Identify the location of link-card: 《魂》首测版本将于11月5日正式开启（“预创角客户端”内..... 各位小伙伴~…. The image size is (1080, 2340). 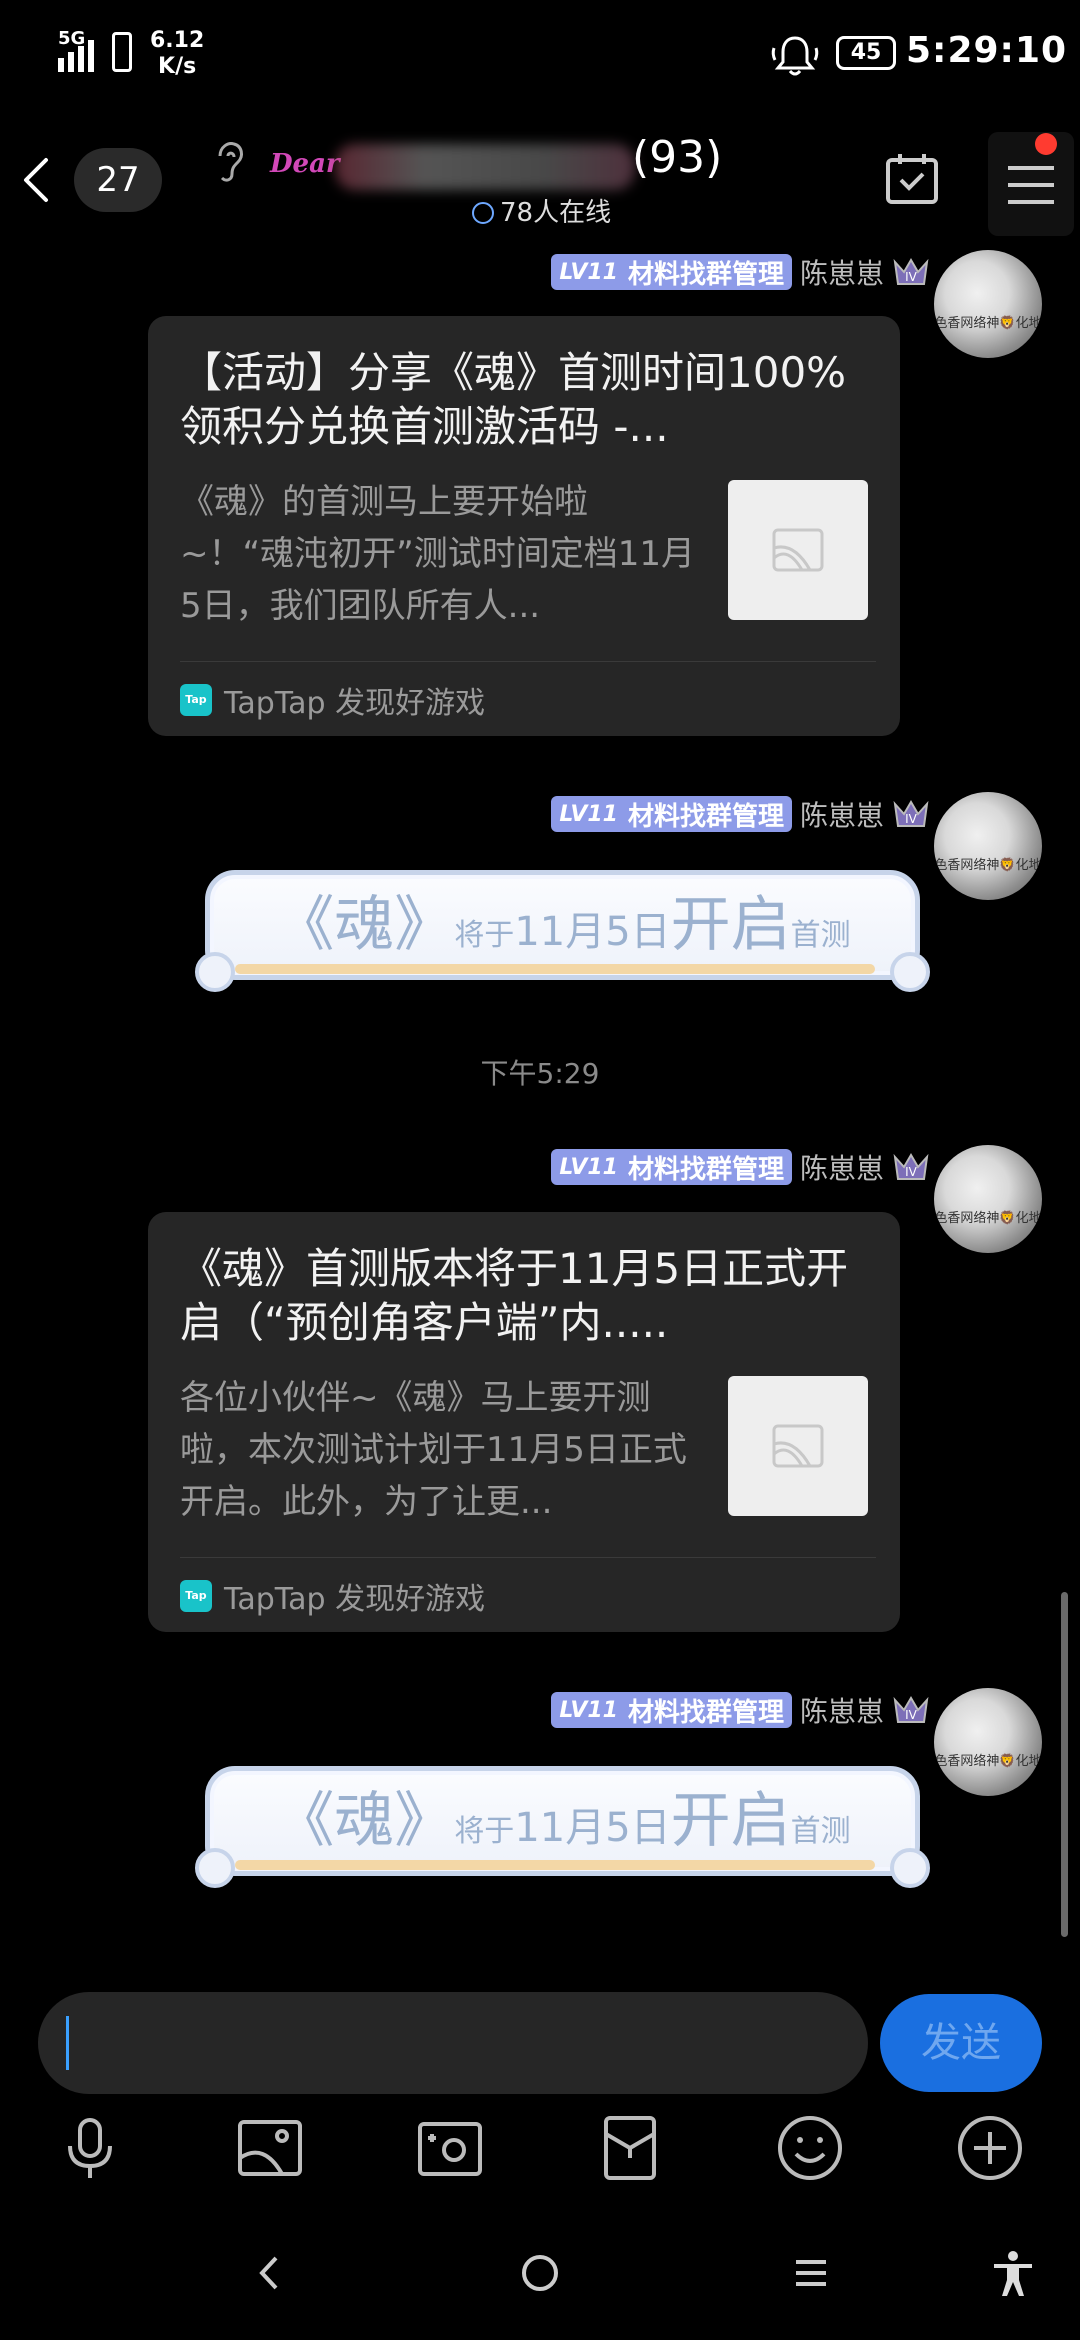
(524, 1422).